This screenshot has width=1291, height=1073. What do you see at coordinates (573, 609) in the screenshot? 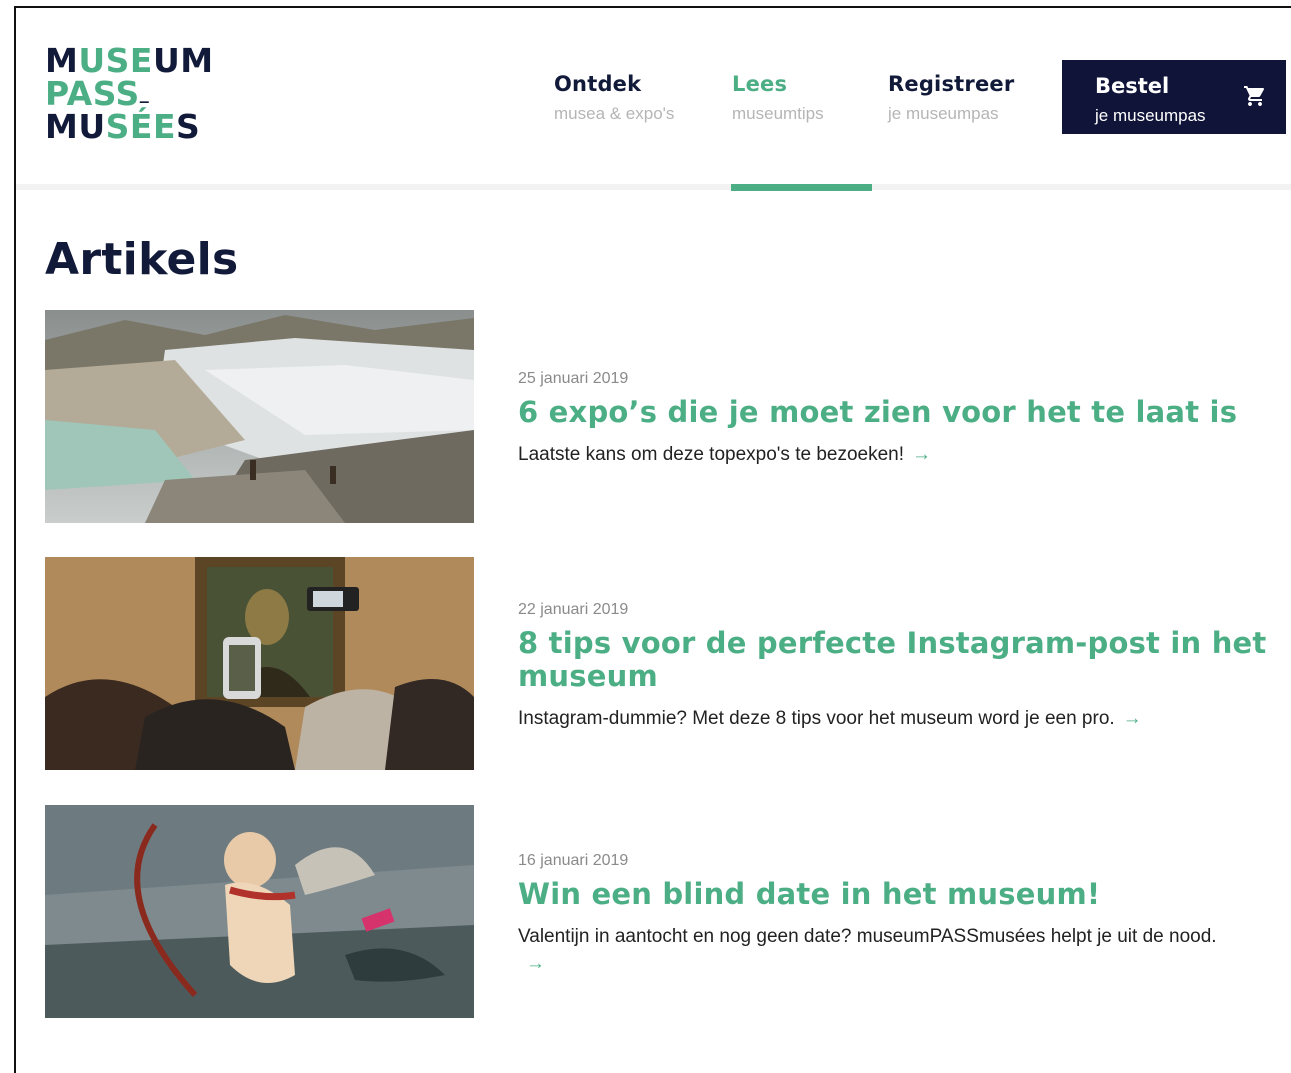
I see `article-date: 22 januari 2019` at bounding box center [573, 609].